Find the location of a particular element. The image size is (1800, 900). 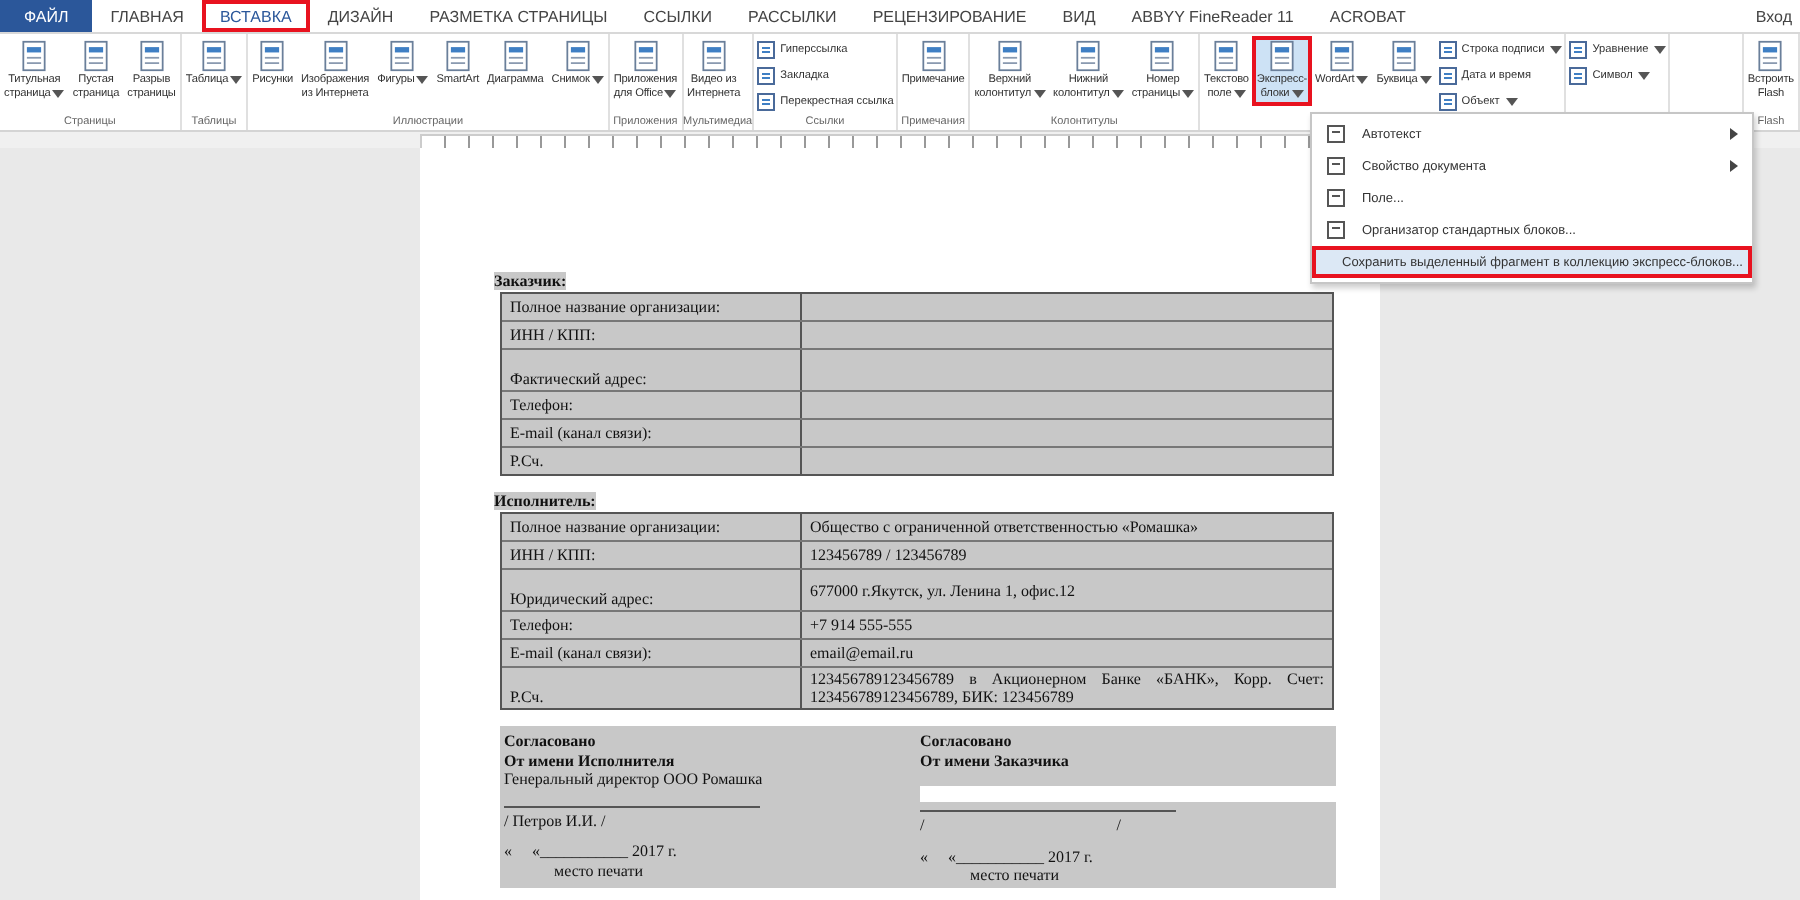

signature-text: / Петров И.И. / is located at coordinates (556, 820).